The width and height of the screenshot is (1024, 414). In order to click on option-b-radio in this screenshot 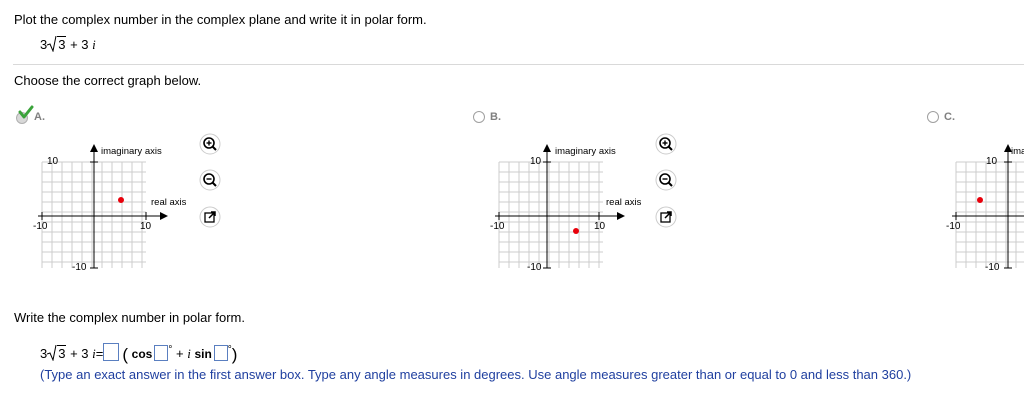, I will do `click(479, 117)`.